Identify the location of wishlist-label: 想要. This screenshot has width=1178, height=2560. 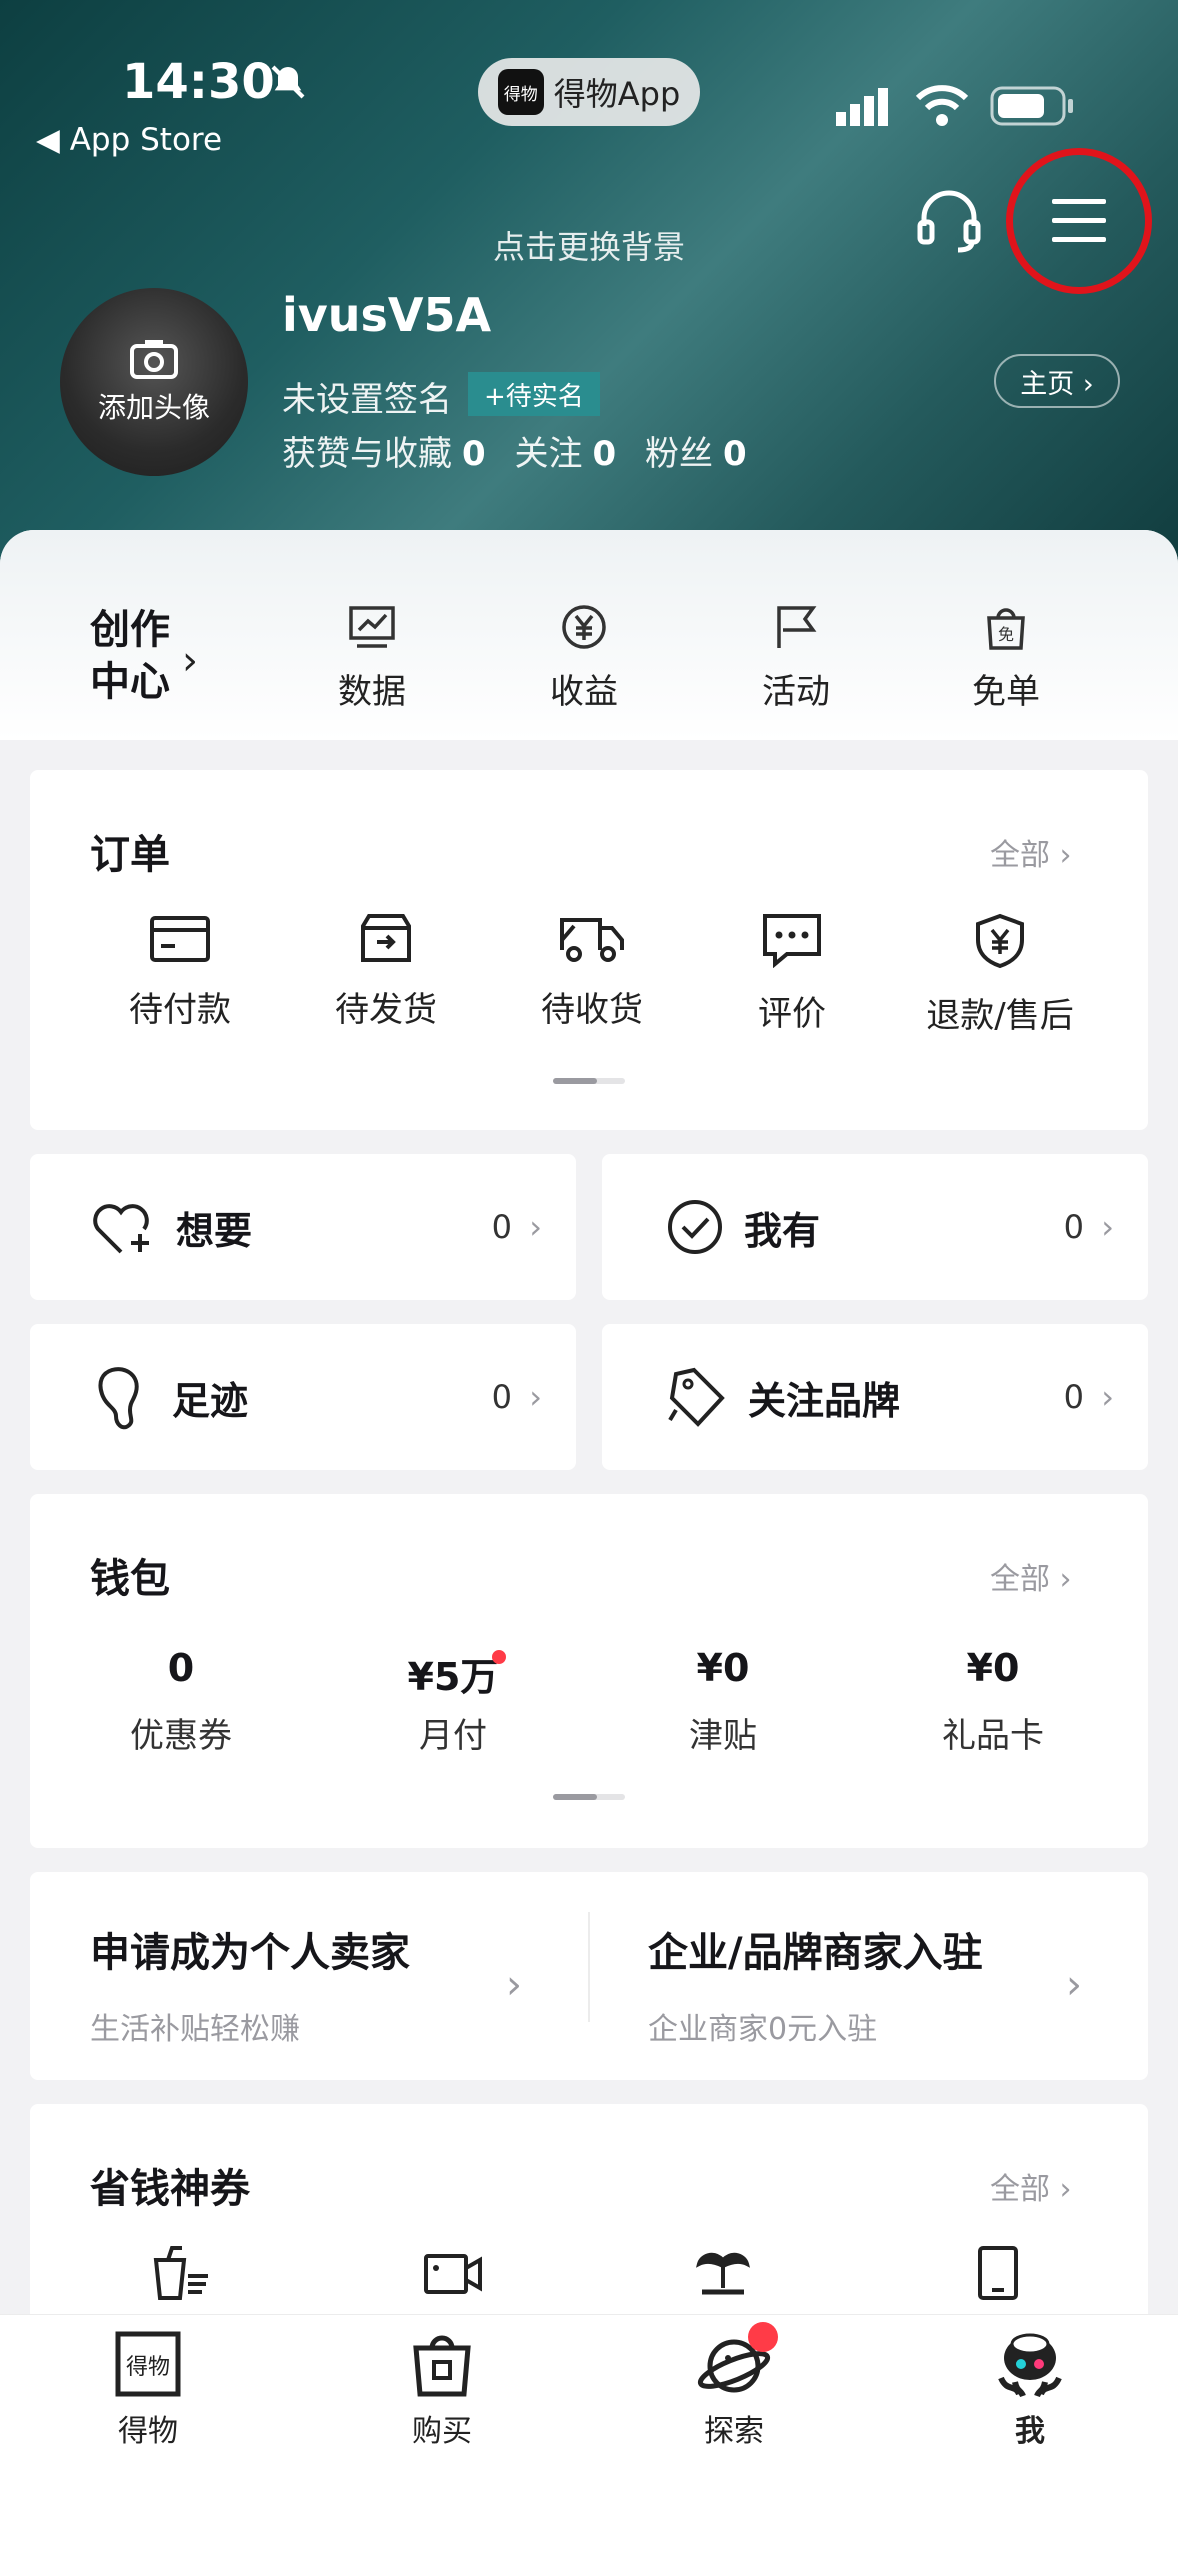
(214, 1230).